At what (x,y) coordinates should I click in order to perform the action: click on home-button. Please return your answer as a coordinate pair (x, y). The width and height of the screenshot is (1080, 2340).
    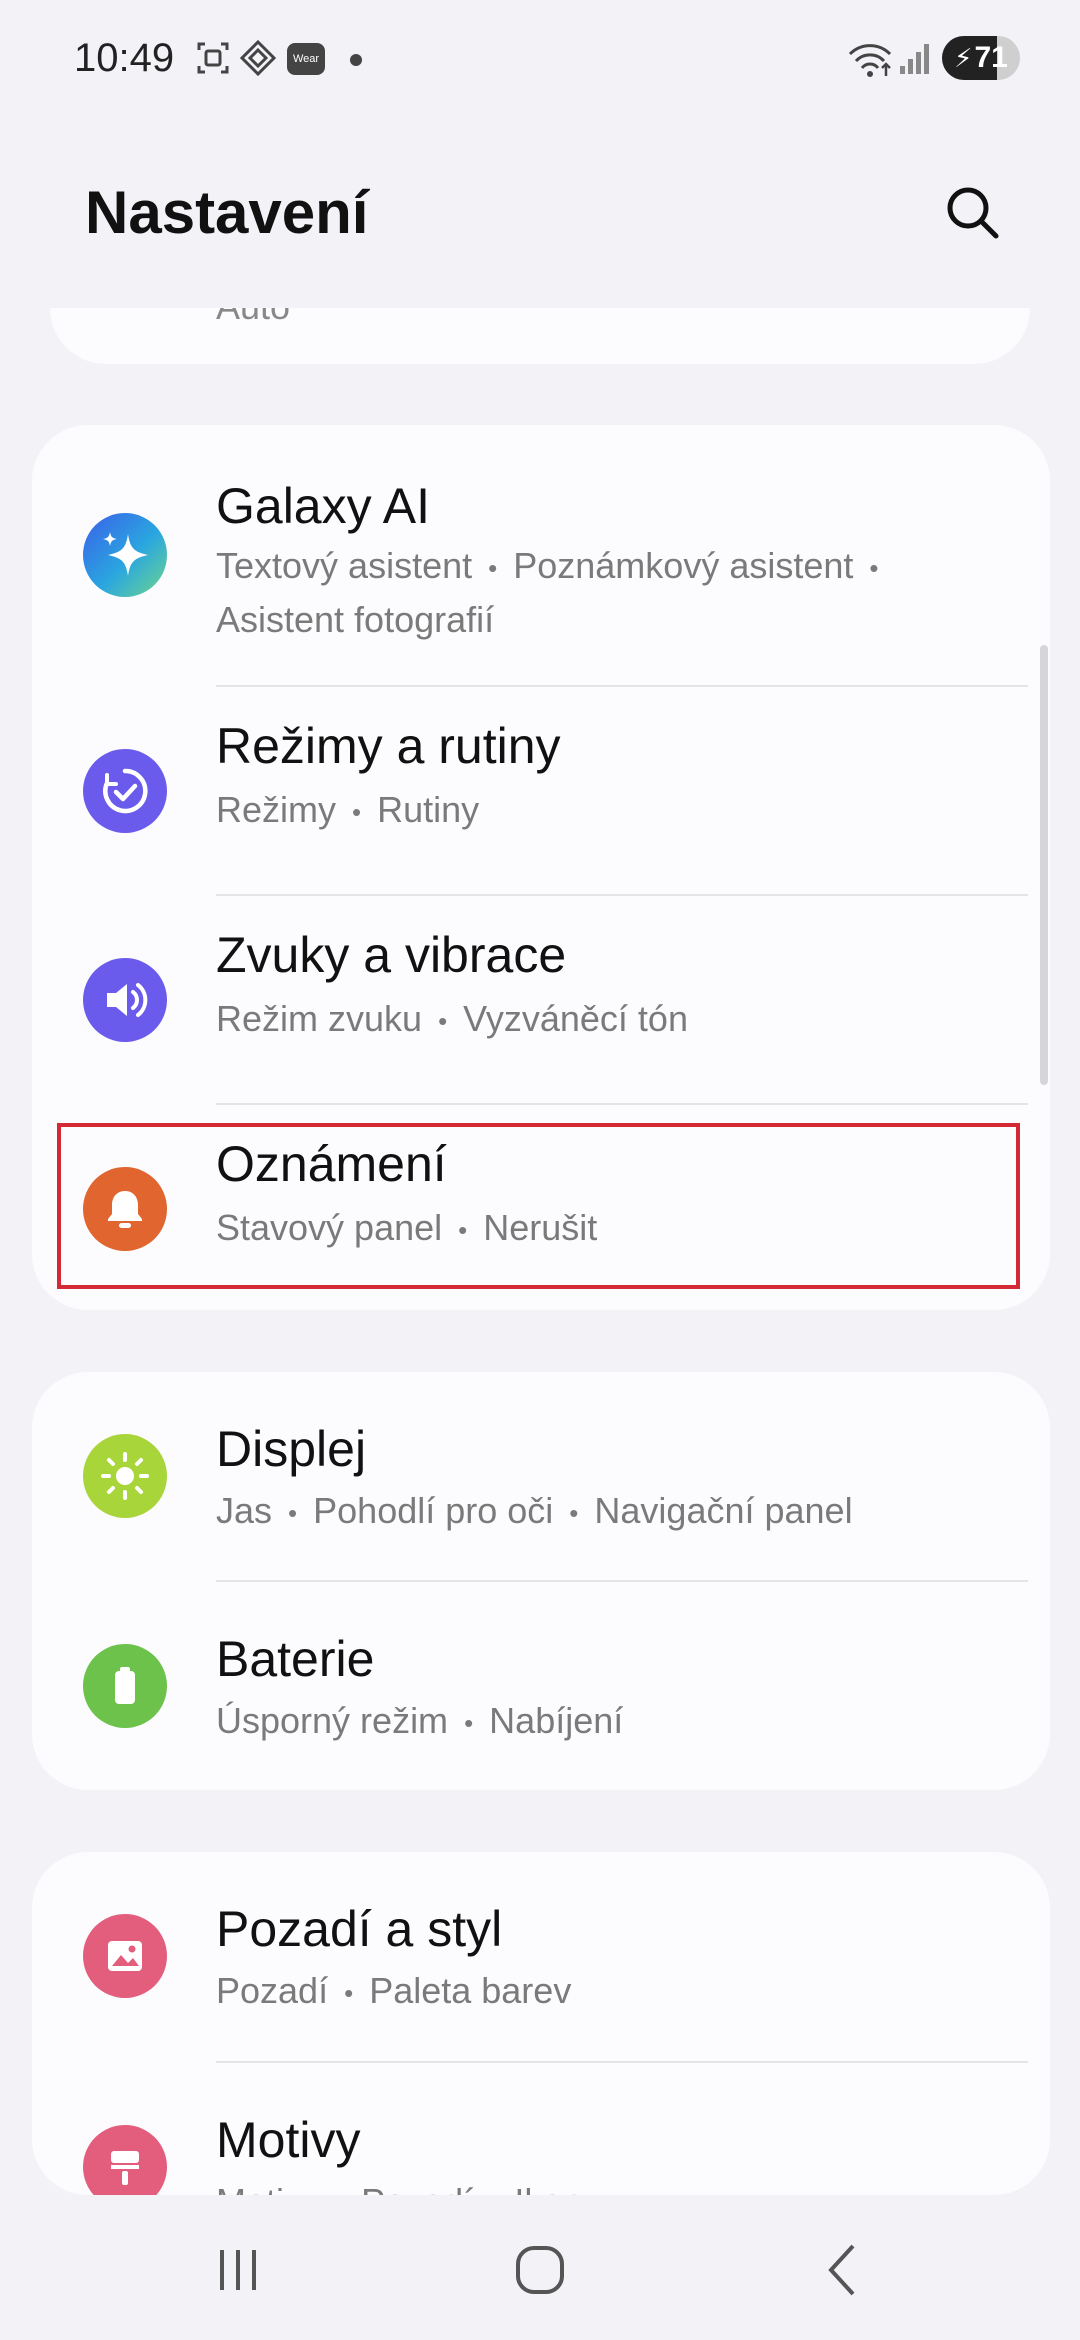
    Looking at the image, I should click on (540, 2270).